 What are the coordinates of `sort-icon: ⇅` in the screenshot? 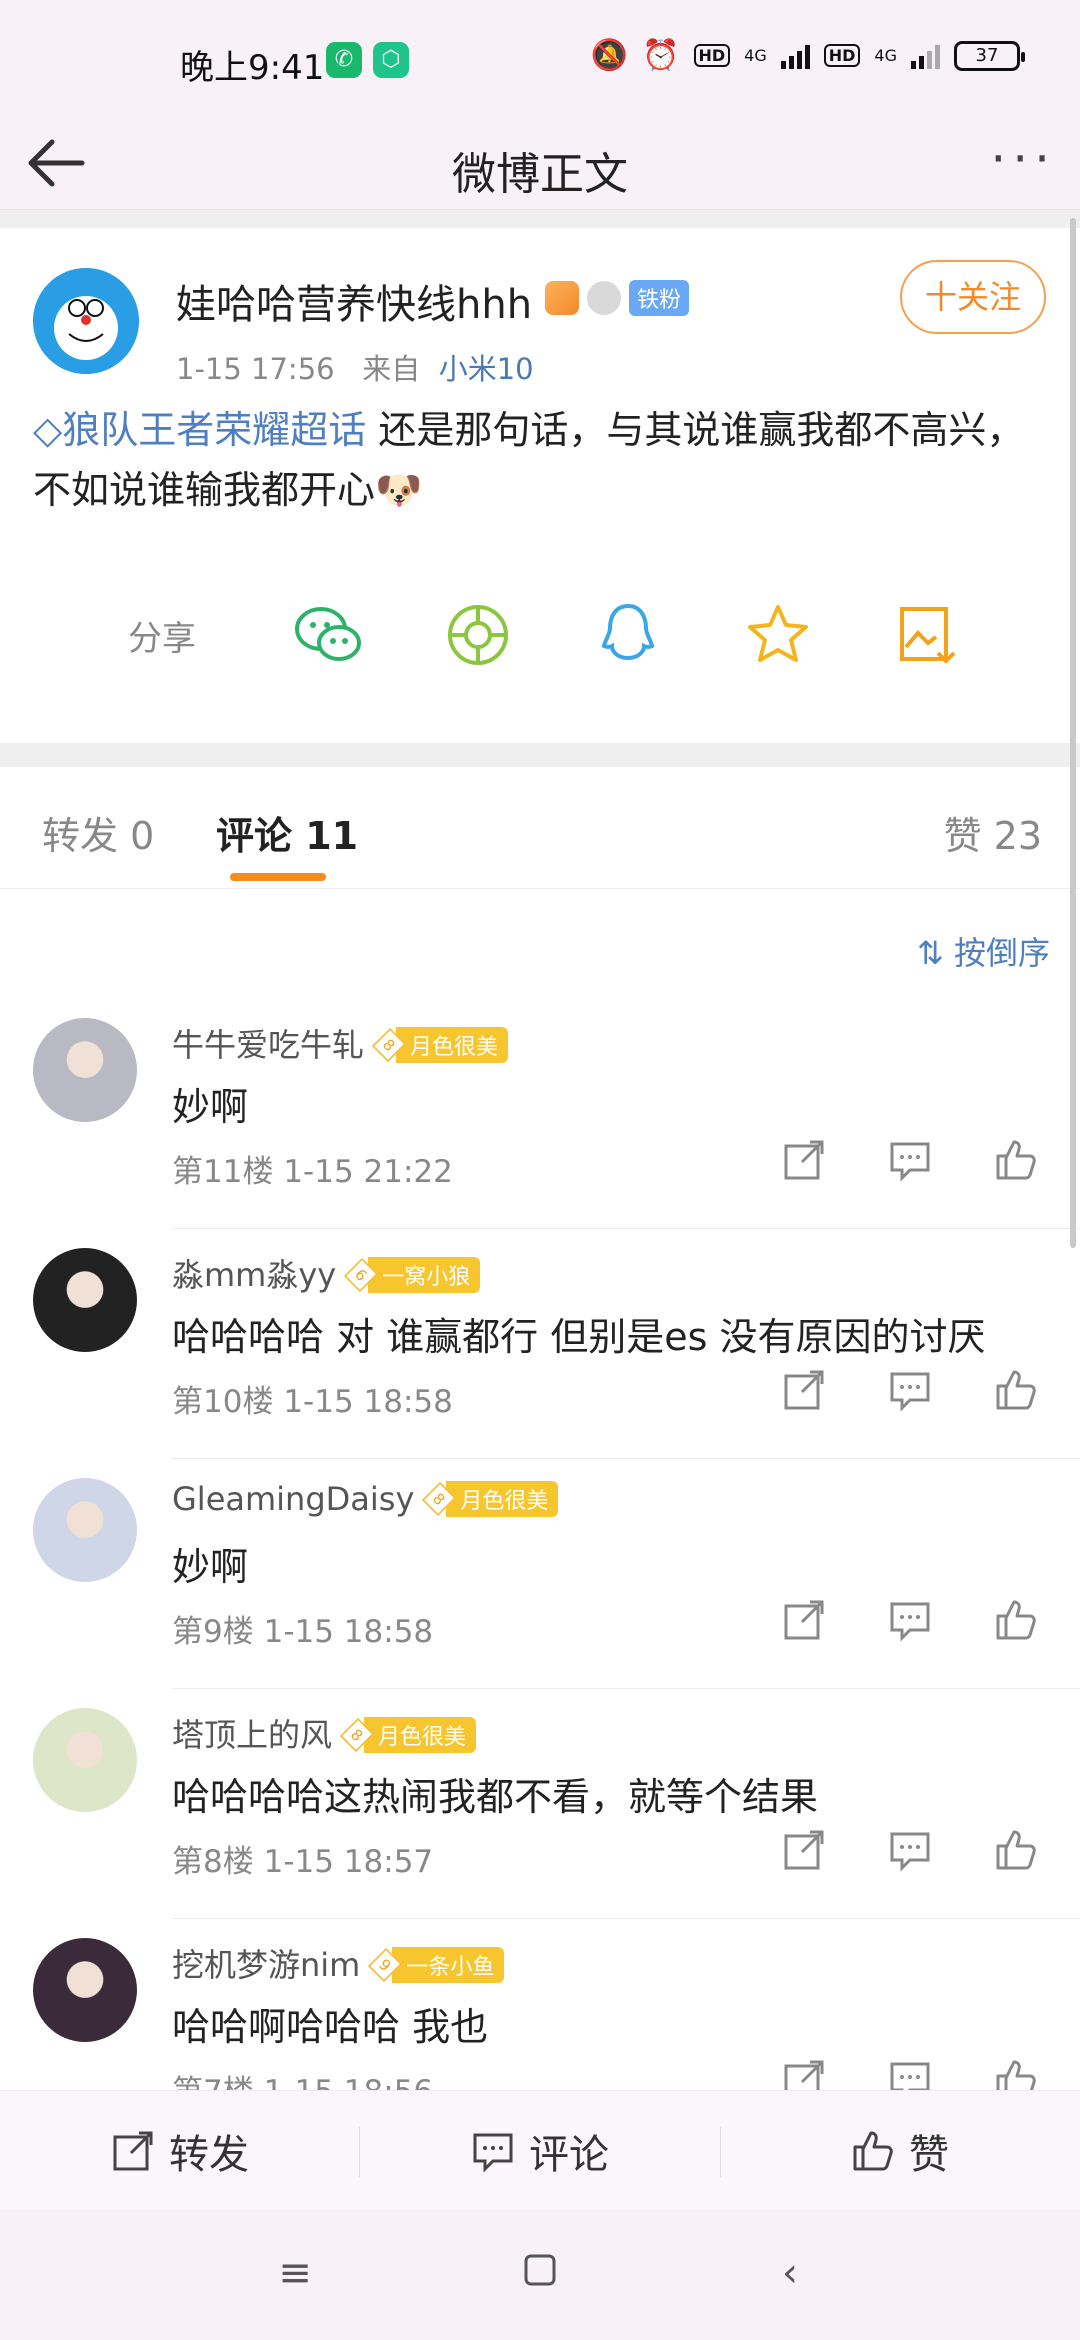 It's located at (930, 953).